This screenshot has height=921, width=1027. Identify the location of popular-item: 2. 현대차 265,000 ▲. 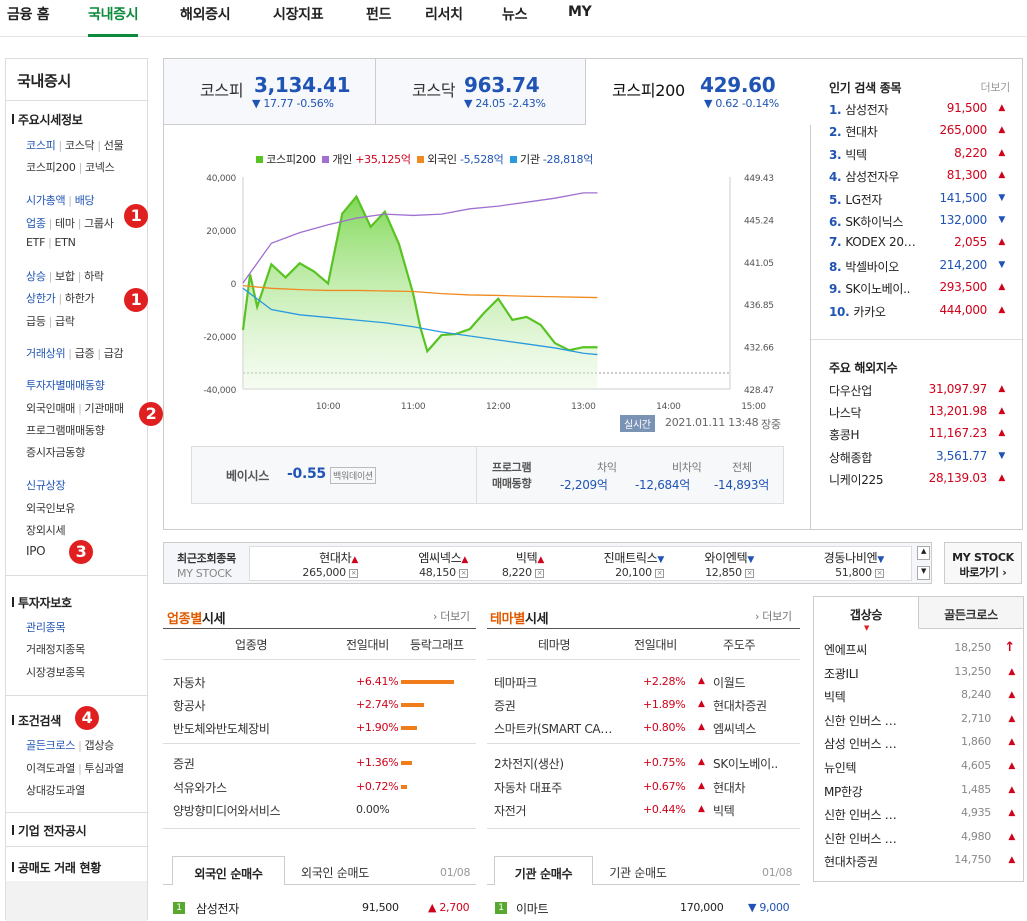
(918, 133).